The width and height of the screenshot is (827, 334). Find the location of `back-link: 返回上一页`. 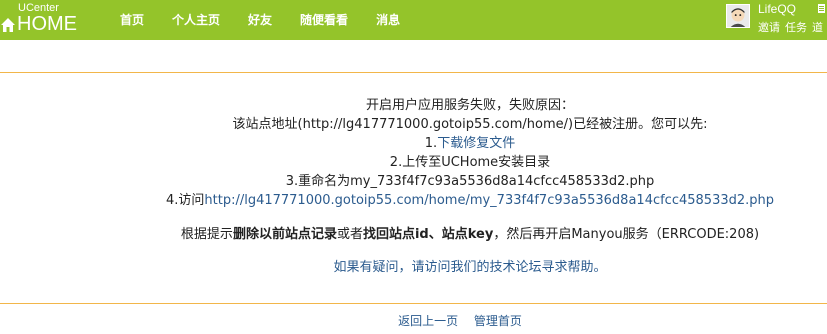

back-link: 返回上一页 is located at coordinates (428, 321).